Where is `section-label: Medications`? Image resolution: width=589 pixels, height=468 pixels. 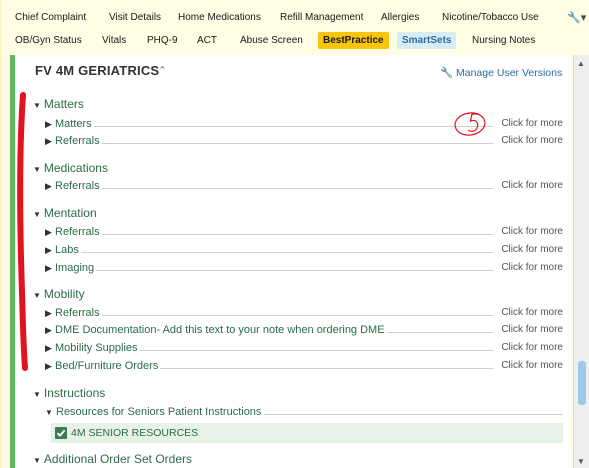 section-label: Medications is located at coordinates (75, 168).